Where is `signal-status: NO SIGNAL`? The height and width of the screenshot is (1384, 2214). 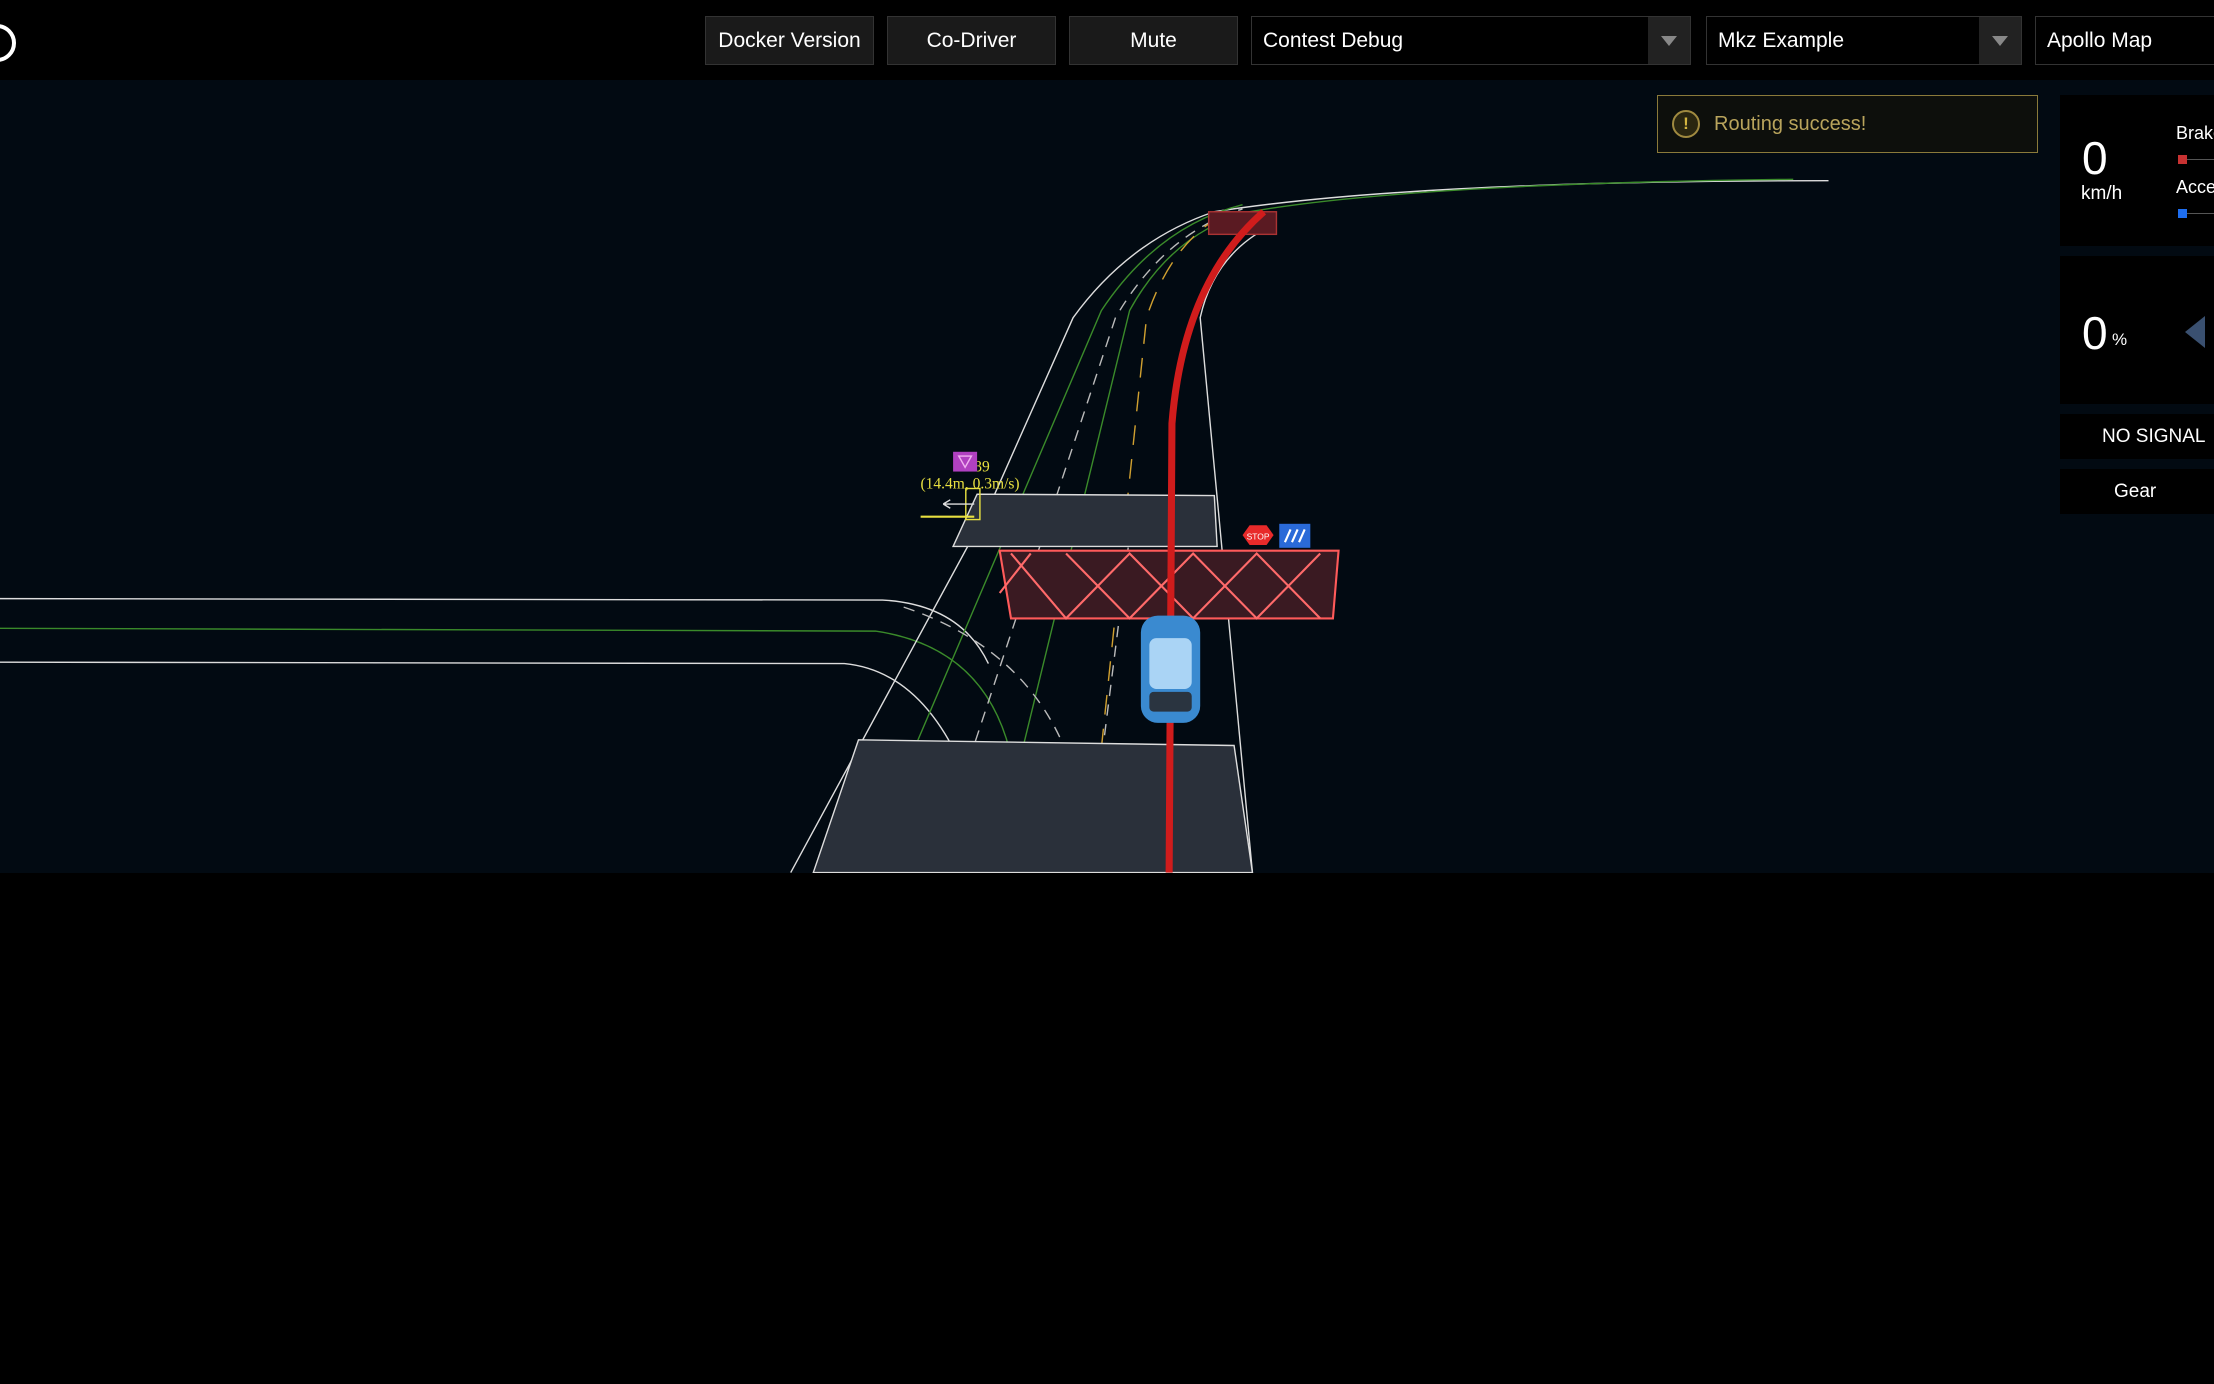
signal-status: NO SIGNAL is located at coordinates (2154, 436).